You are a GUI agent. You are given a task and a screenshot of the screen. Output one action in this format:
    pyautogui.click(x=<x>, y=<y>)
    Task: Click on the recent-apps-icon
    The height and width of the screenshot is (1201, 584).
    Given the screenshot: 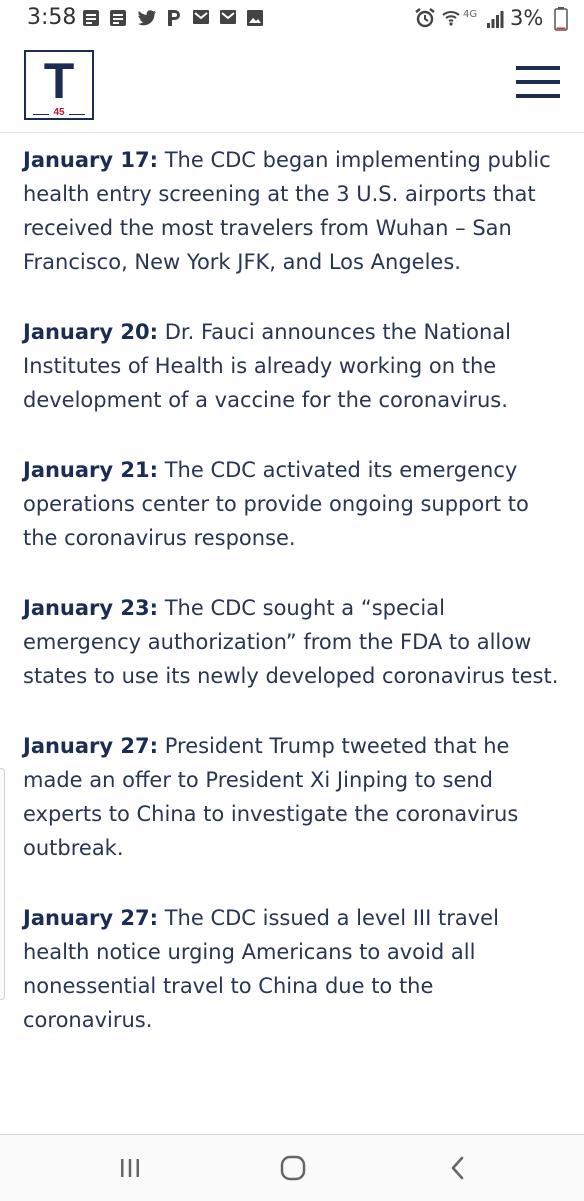 What is the action you would take?
    pyautogui.click(x=130, y=1168)
    